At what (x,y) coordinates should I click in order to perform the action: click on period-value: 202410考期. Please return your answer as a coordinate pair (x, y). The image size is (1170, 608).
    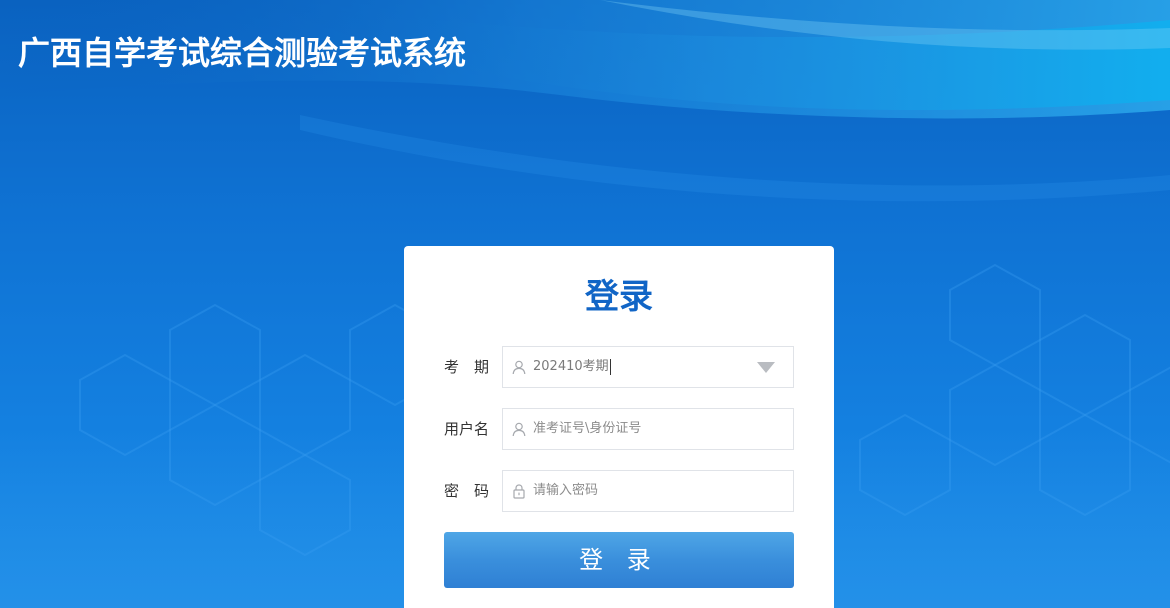
    Looking at the image, I should click on (572, 367).